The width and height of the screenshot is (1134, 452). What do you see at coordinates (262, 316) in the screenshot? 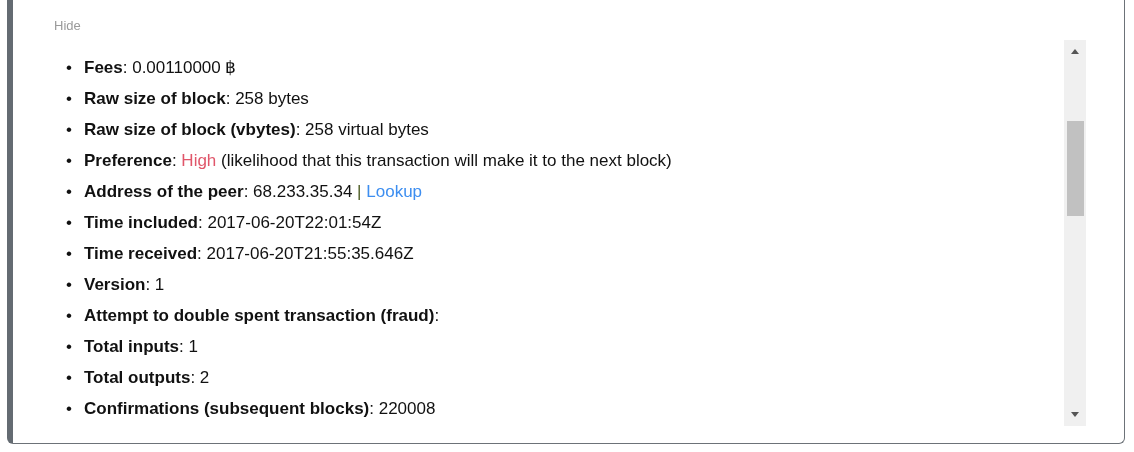
I see `detail-text: Attempt to double spent transaction (fraud):` at bounding box center [262, 316].